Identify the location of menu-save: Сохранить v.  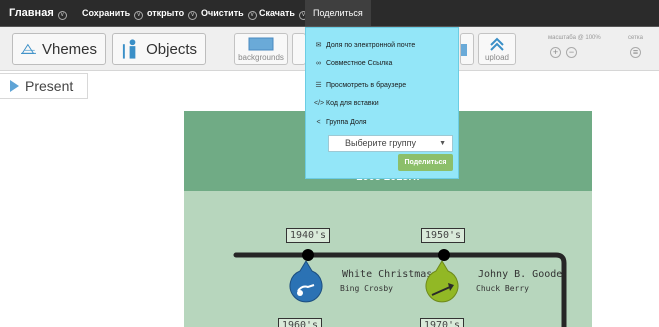
(113, 13).